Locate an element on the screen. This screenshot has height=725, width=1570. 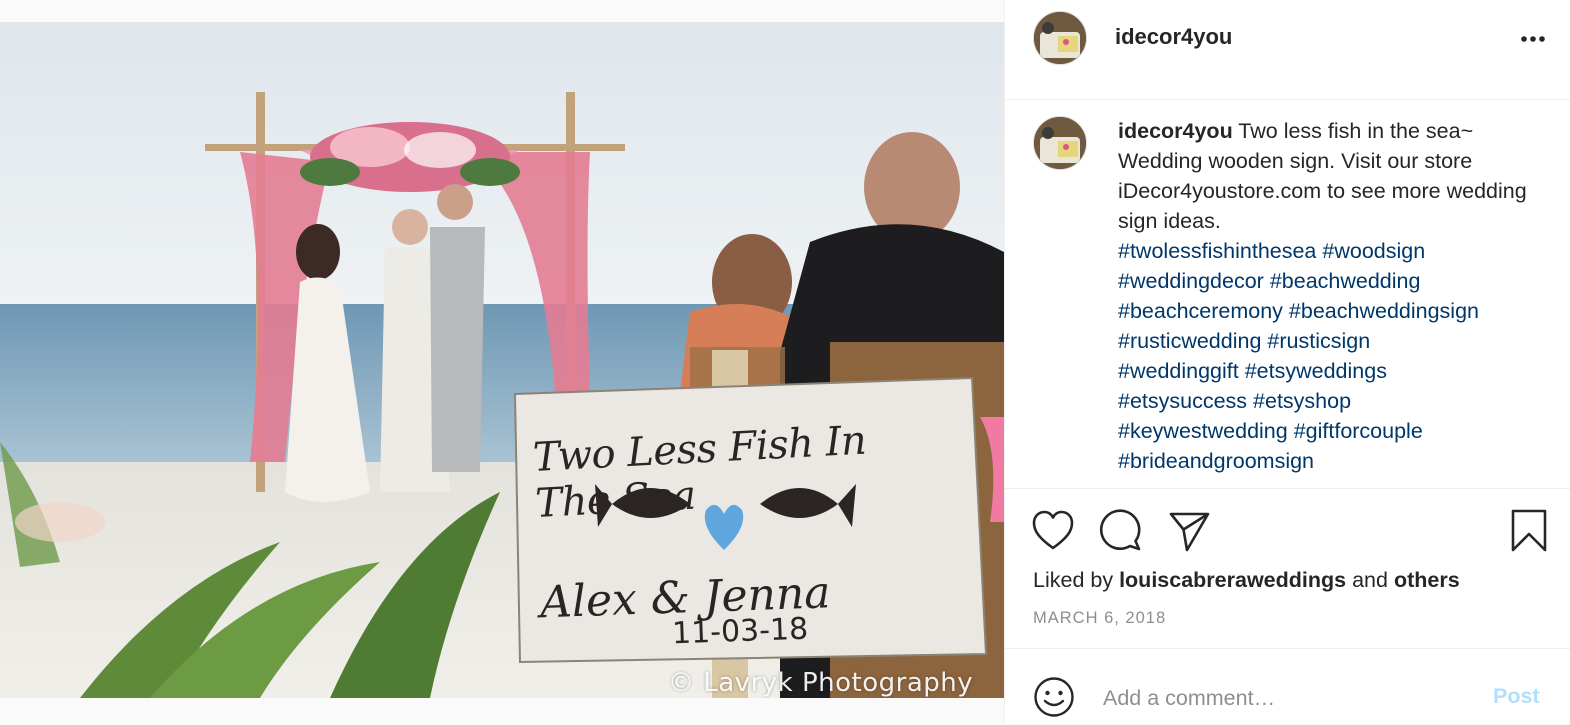
hashtag: #beachceremony is located at coordinates (1200, 311).